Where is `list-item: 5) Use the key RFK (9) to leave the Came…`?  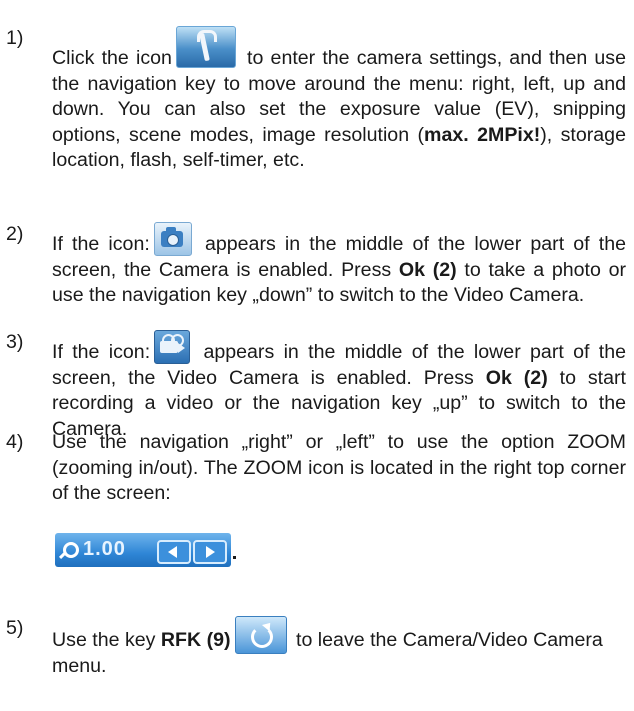 list-item: 5) Use the key RFK (9) to leave the Came… is located at coordinates (316, 648).